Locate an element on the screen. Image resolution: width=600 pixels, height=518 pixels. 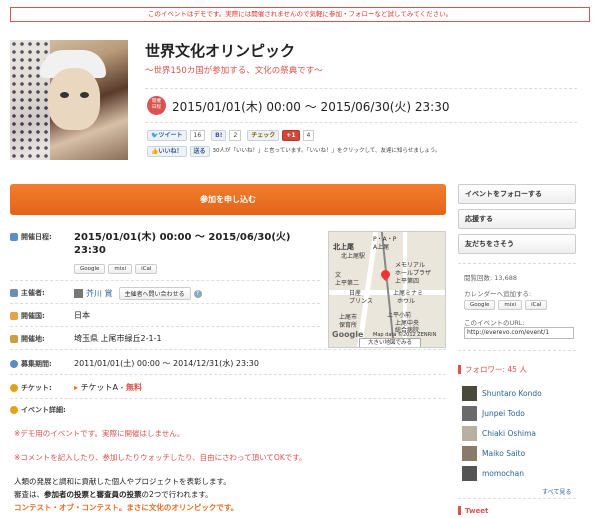
tweet-button: 🐦ツイート is located at coordinates (167, 135).